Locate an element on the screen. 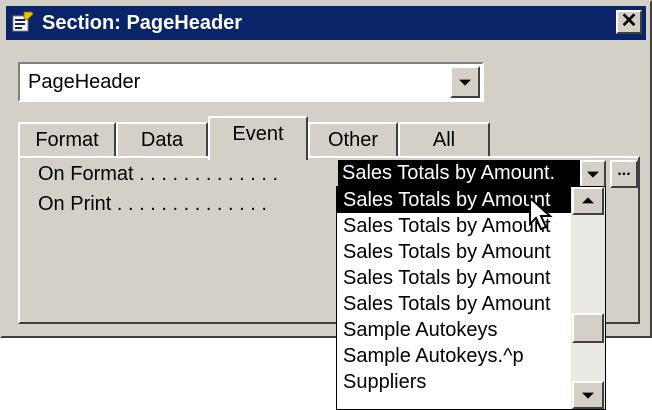  window-title: Section: PageHeader is located at coordinates (142, 23).